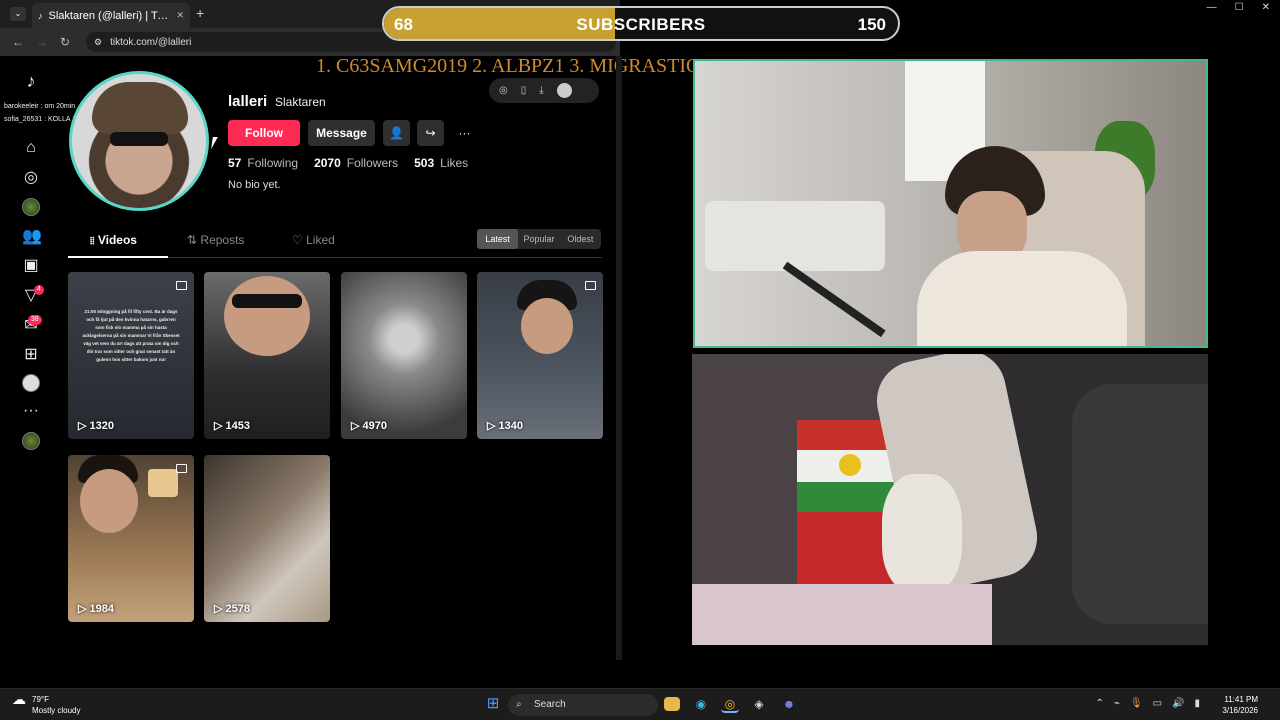 Image resolution: width=1280 pixels, height=720 pixels. Describe the element at coordinates (313, 240) in the screenshot. I see `tab-liked: ♡ Liked` at that location.